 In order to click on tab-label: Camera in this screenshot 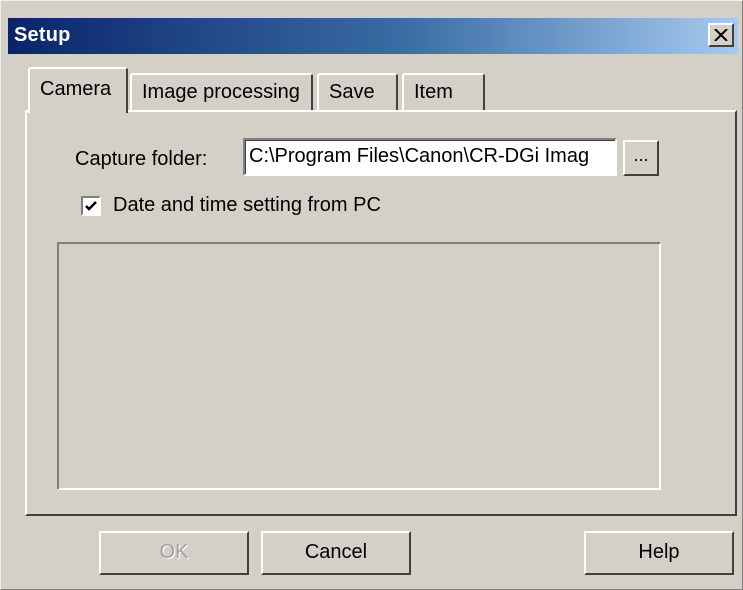, I will do `click(76, 89)`.